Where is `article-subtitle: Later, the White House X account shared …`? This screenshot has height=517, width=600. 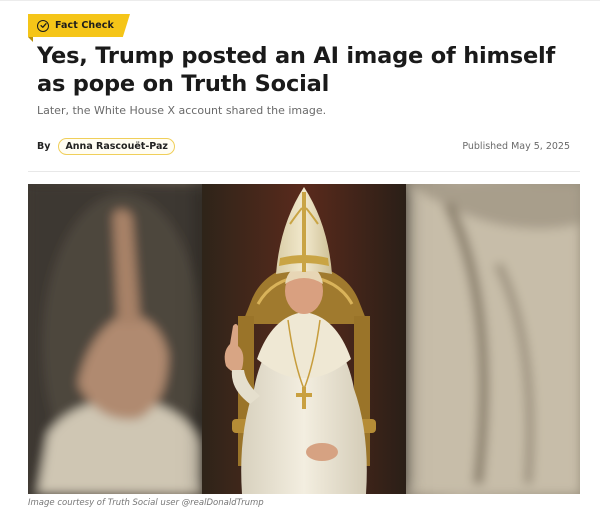
article-subtitle: Later, the White House X account shared … is located at coordinates (182, 110).